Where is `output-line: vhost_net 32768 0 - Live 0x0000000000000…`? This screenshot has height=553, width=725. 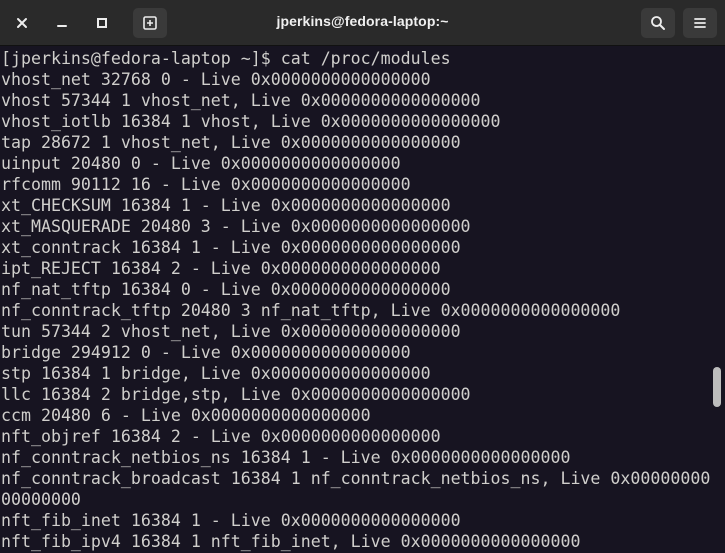 output-line: vhost_net 32768 0 - Live 0x0000000000000… is located at coordinates (216, 79).